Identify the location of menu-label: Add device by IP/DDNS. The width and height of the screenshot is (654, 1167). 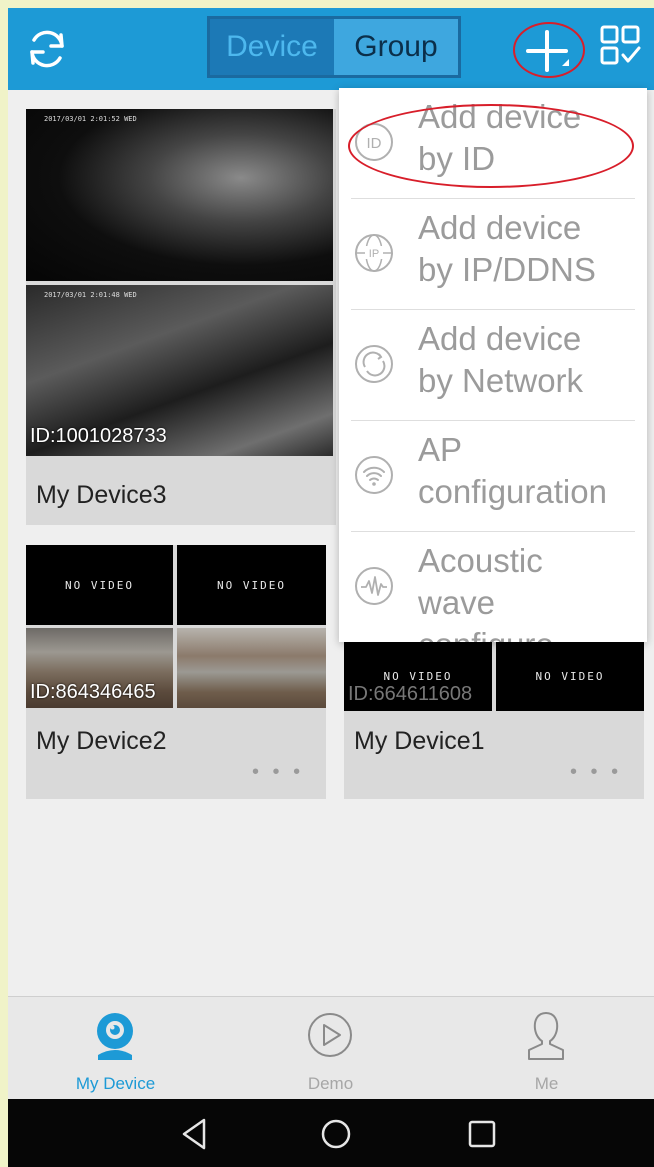
(507, 248).